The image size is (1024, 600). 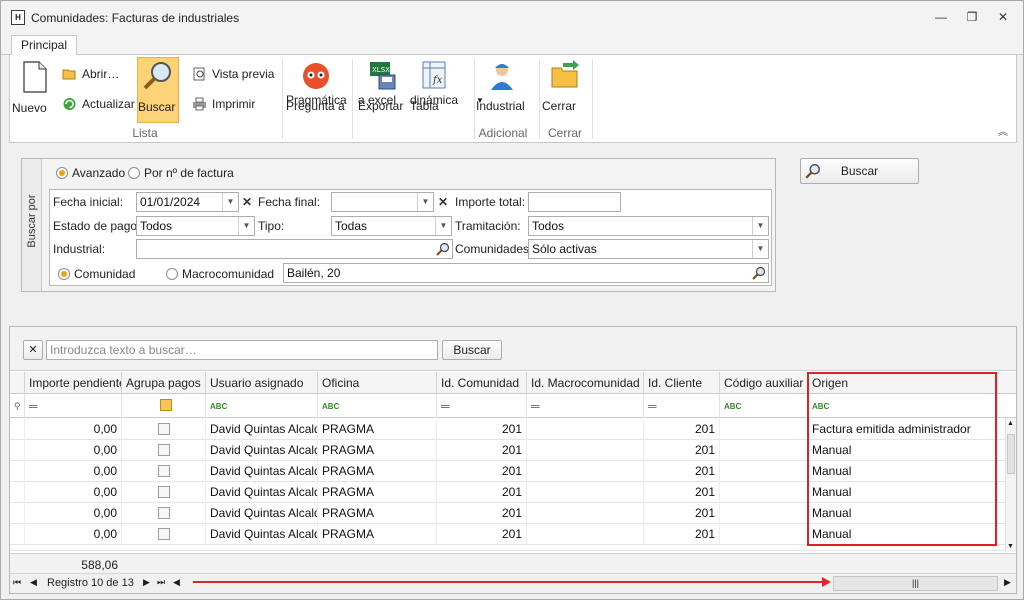 I want to click on scroll-left-icon: ◀, so click(x=176, y=582).